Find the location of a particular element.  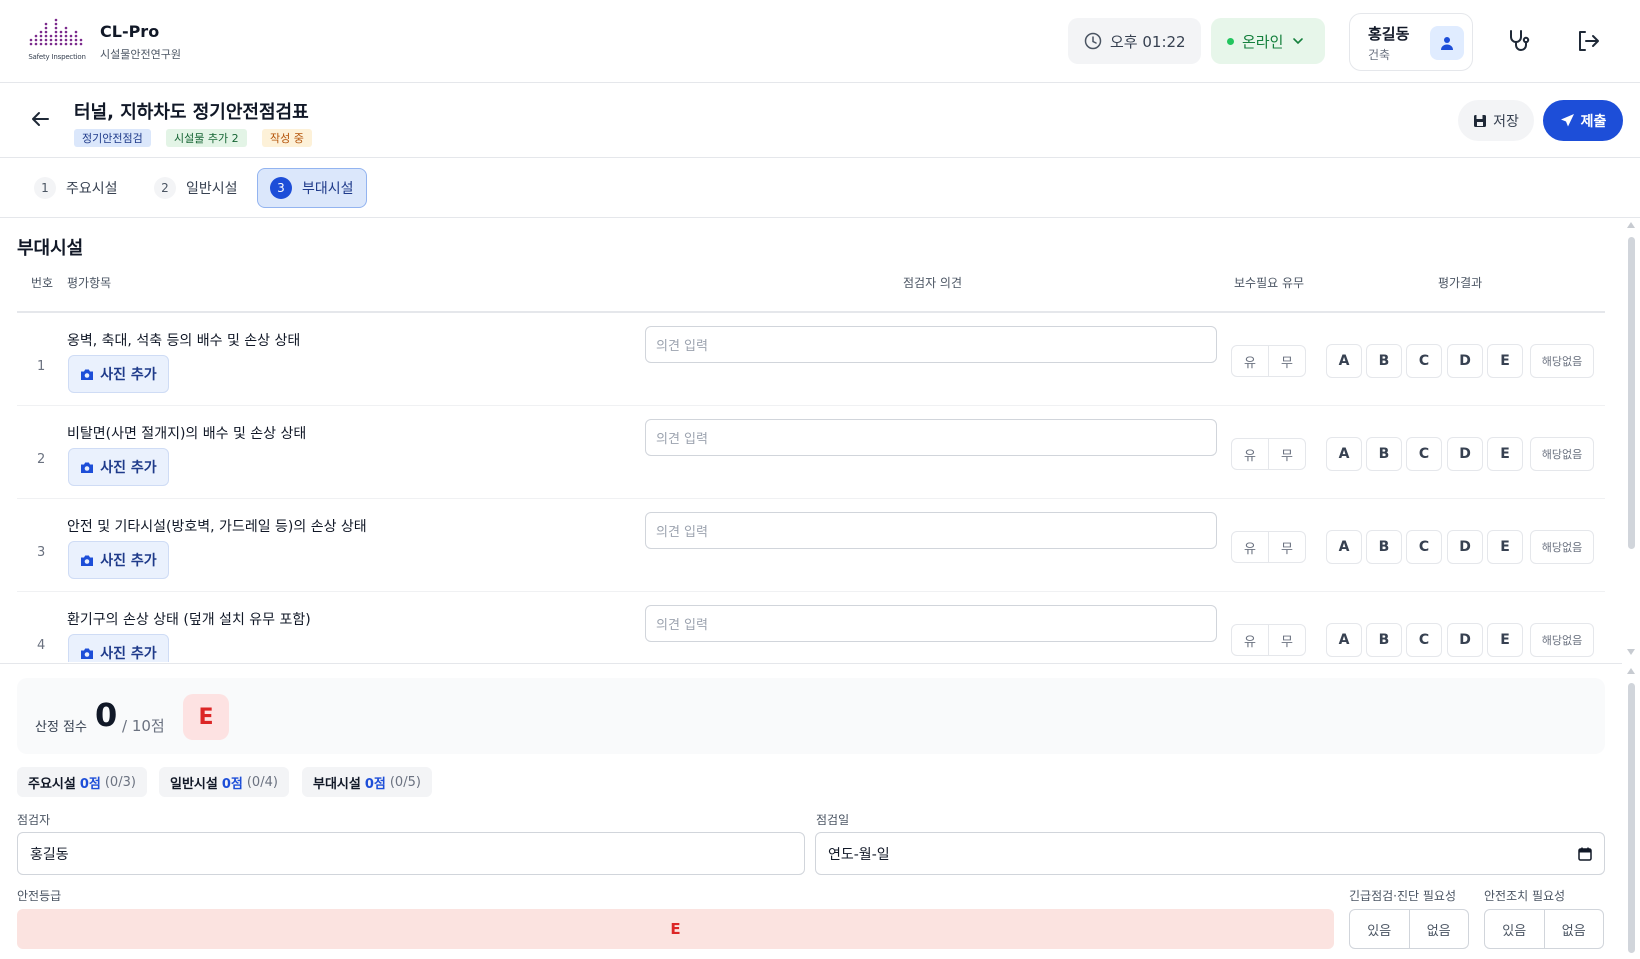

measure-toggle: 있음 없음 is located at coordinates (1544, 929).